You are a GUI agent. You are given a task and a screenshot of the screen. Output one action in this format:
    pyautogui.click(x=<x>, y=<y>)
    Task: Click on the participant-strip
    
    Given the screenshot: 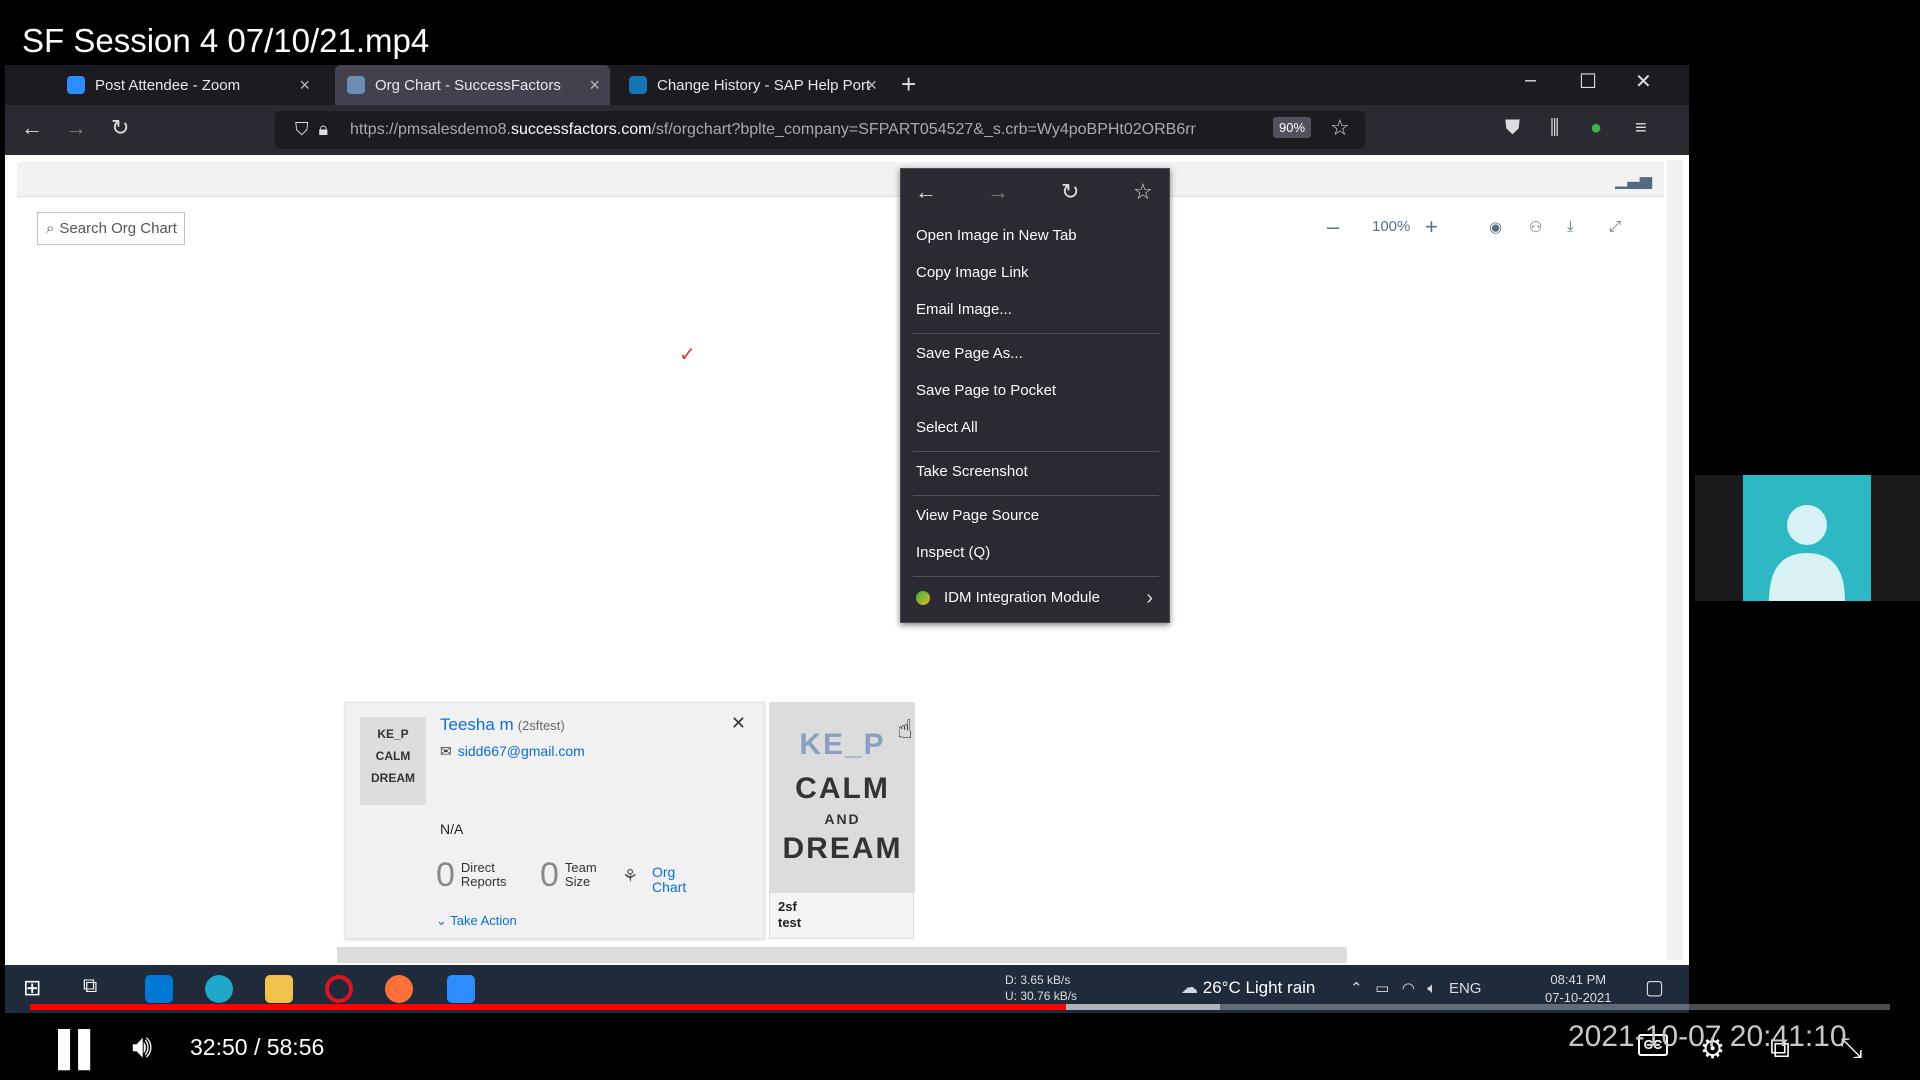 What is the action you would take?
    pyautogui.click(x=1807, y=538)
    